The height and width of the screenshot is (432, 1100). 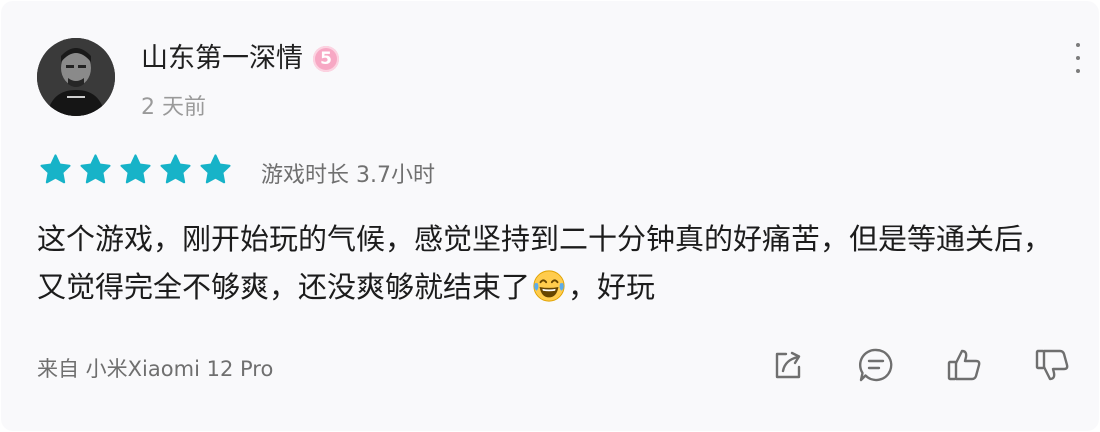 What do you see at coordinates (326, 59) in the screenshot?
I see `level-badge: 5` at bounding box center [326, 59].